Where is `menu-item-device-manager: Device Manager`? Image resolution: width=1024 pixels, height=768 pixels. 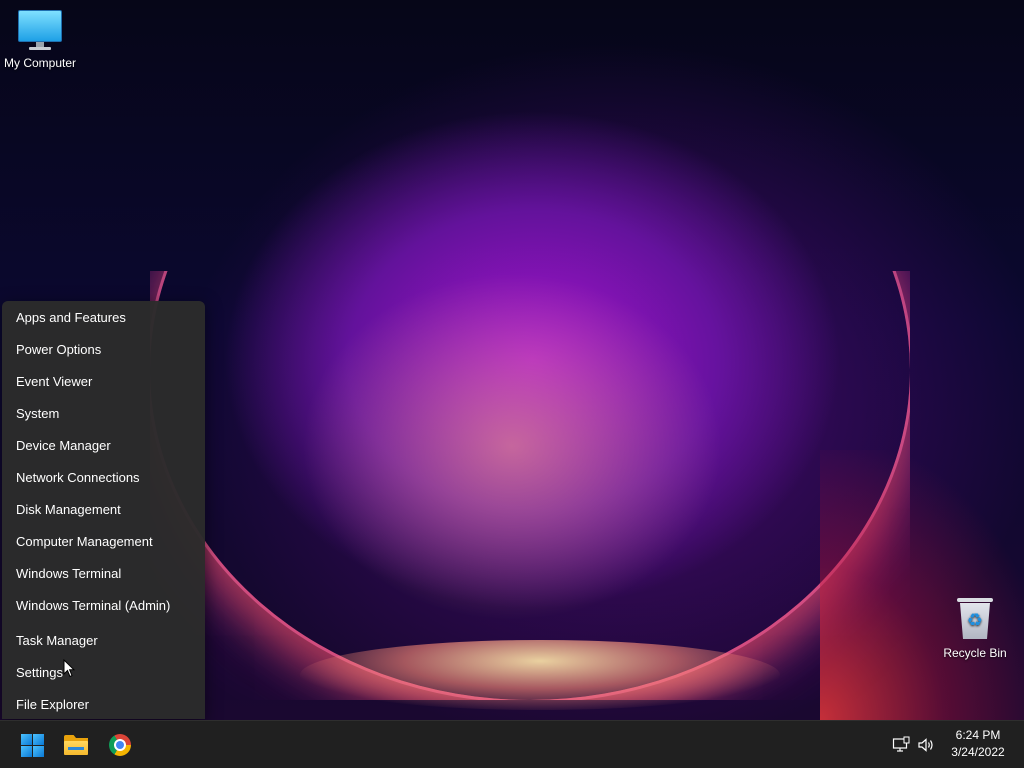 menu-item-device-manager: Device Manager is located at coordinates (103, 446).